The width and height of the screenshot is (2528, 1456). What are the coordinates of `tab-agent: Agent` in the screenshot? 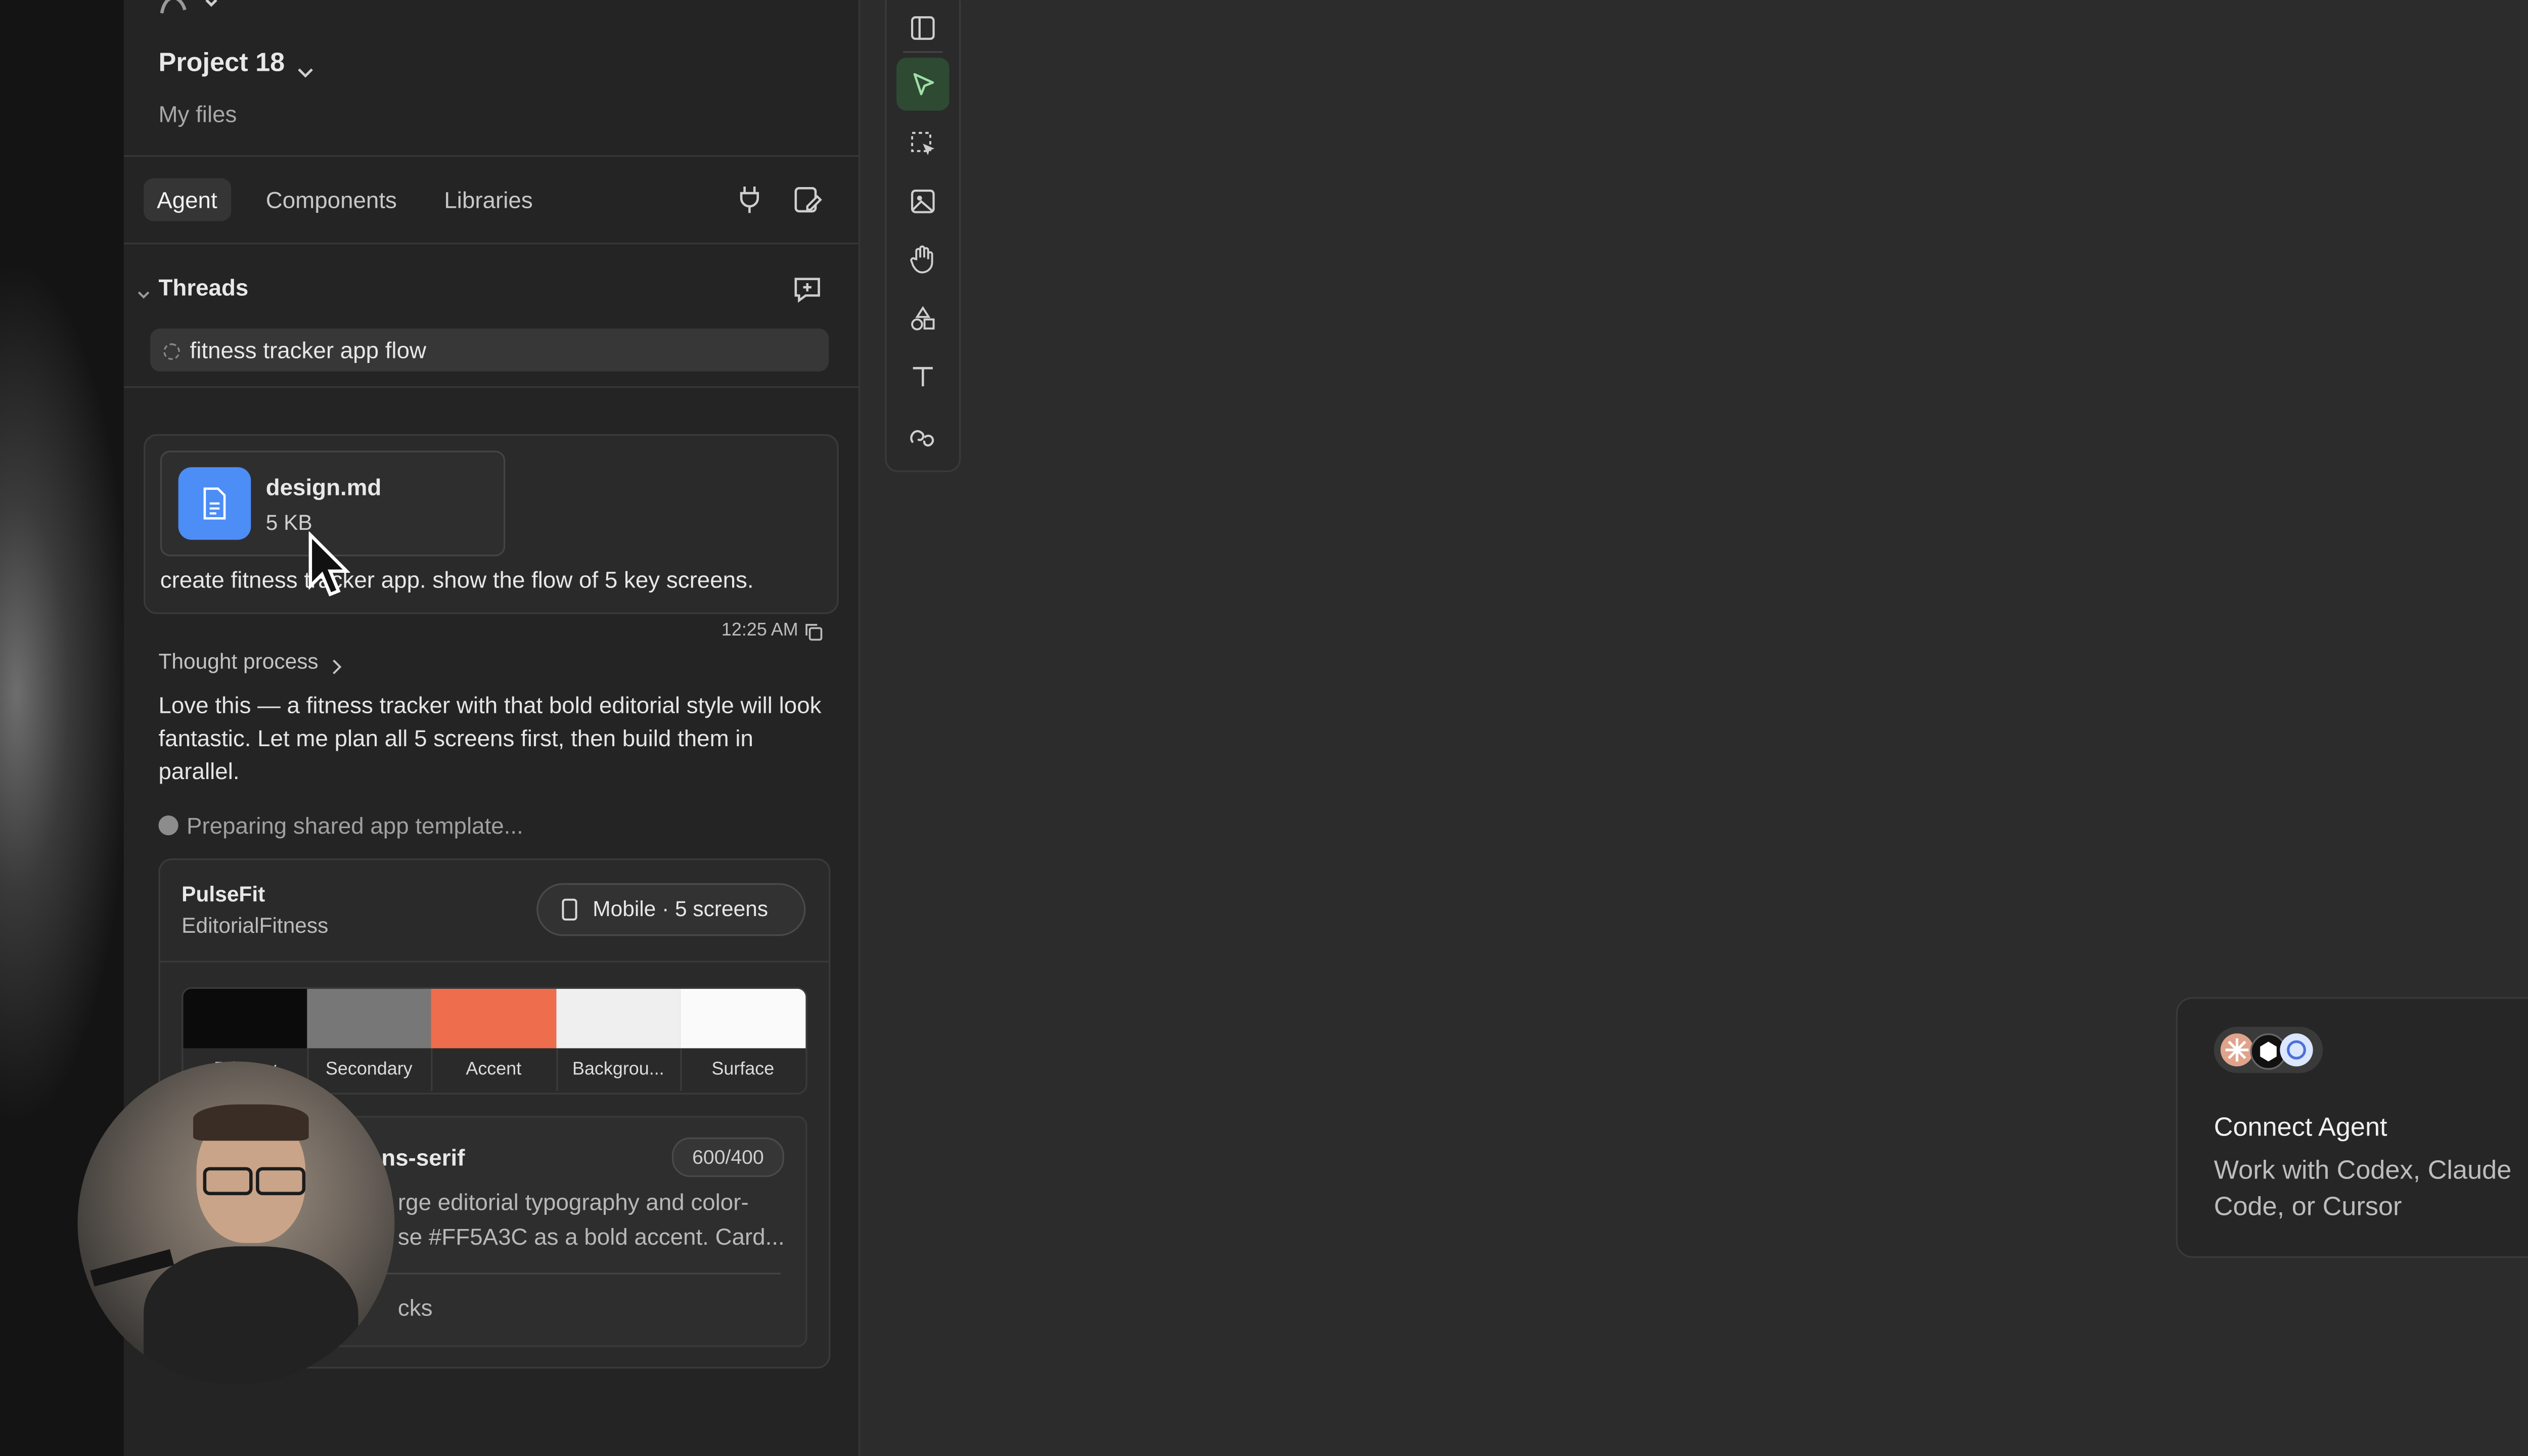 It's located at (188, 199).